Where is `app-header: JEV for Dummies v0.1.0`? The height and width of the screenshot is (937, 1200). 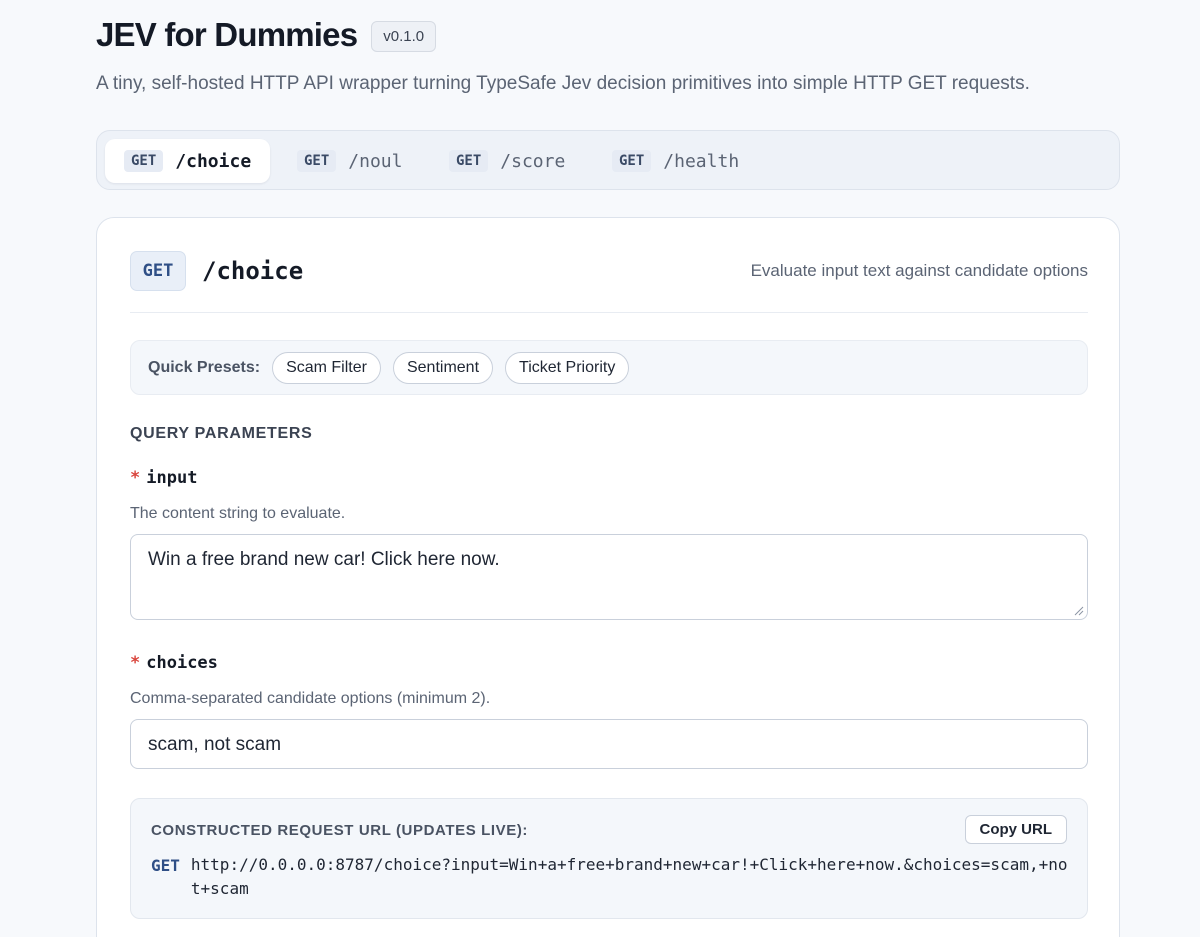 app-header: JEV for Dummies v0.1.0 is located at coordinates (266, 35).